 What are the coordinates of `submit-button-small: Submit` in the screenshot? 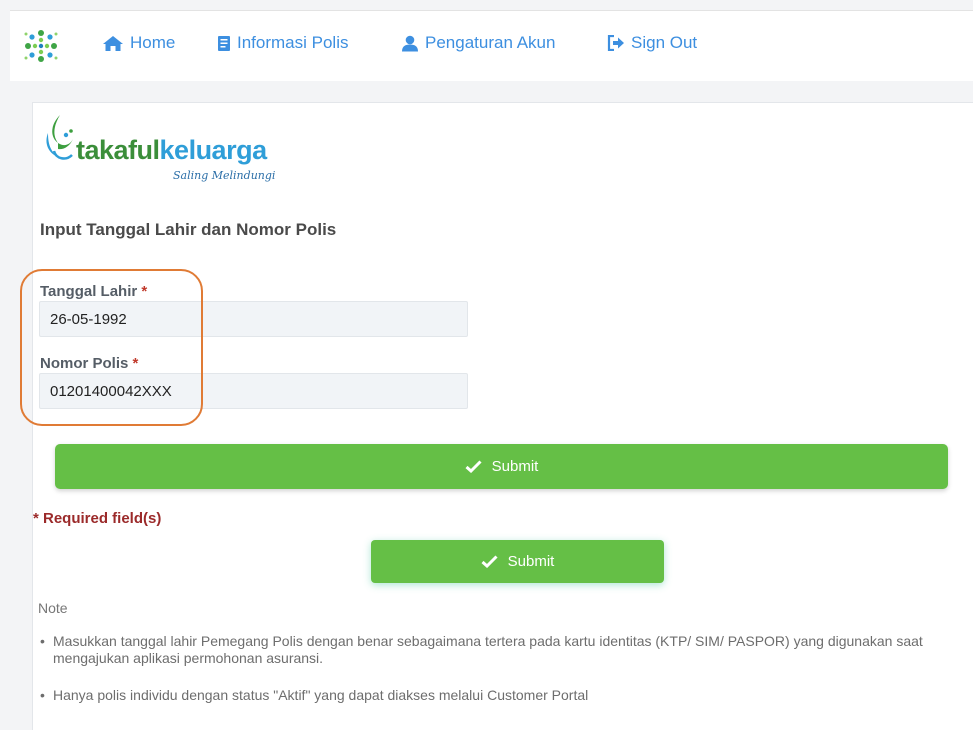 It's located at (517, 561).